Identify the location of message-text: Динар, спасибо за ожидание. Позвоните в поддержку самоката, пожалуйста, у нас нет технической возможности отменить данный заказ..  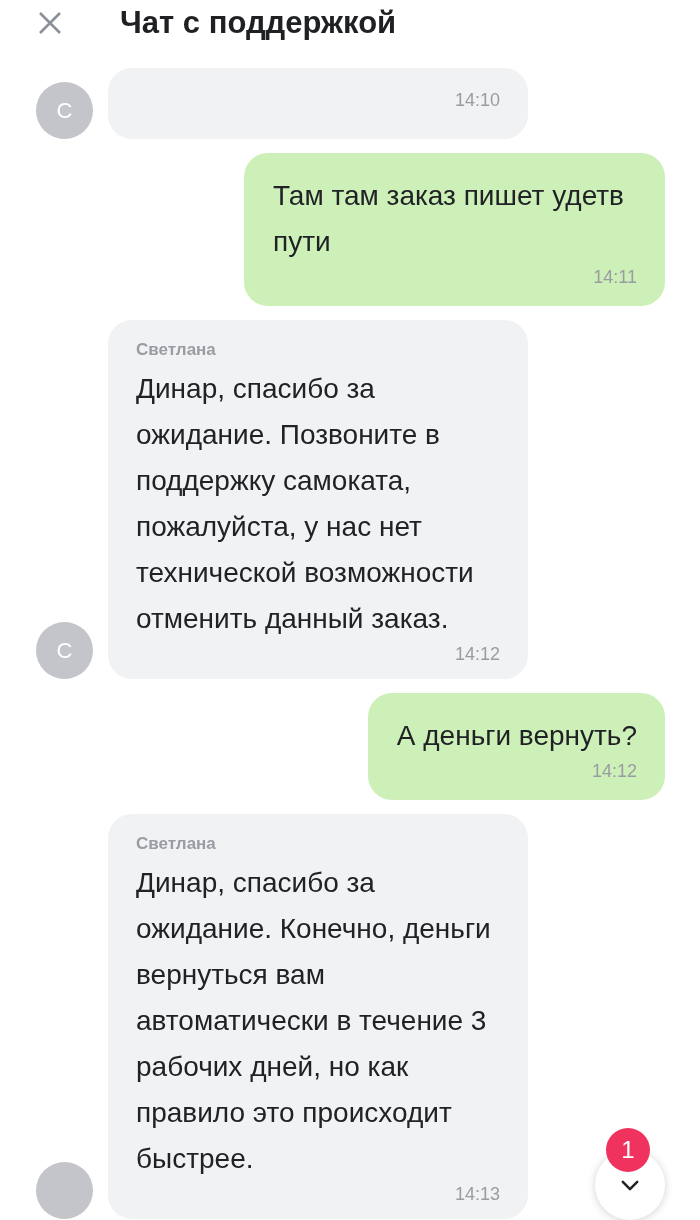
(305, 504).